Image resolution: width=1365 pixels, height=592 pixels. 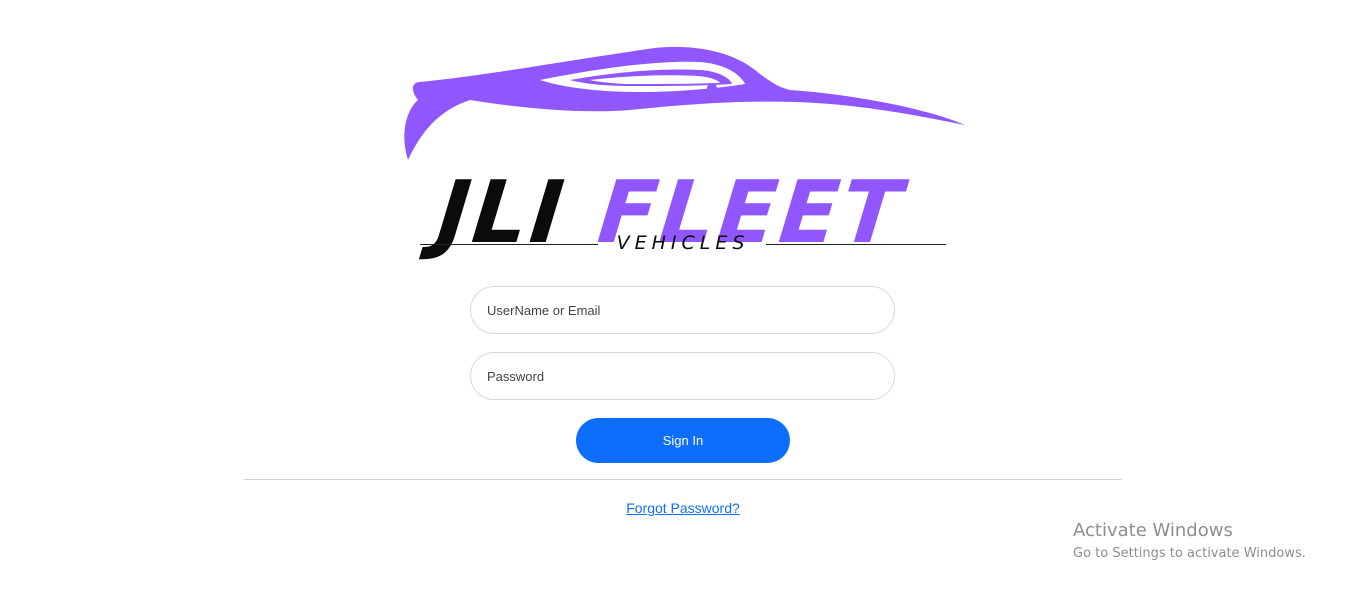 I want to click on password-input, so click(x=682, y=376).